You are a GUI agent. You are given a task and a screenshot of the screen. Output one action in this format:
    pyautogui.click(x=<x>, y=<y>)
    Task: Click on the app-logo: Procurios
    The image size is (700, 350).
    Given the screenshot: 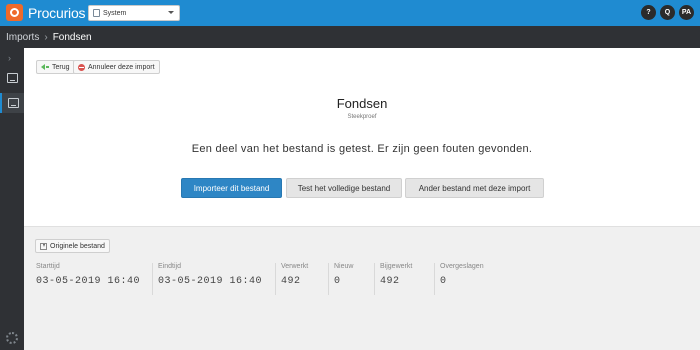 What is the action you would take?
    pyautogui.click(x=46, y=12)
    